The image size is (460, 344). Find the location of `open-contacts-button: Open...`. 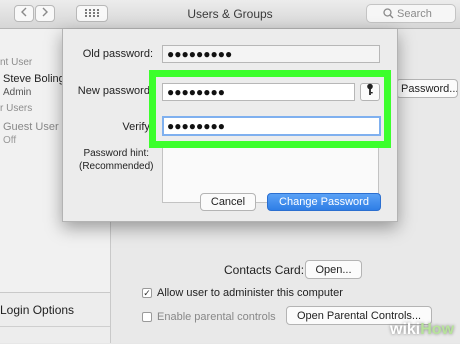

open-contacts-button: Open... is located at coordinates (333, 269).